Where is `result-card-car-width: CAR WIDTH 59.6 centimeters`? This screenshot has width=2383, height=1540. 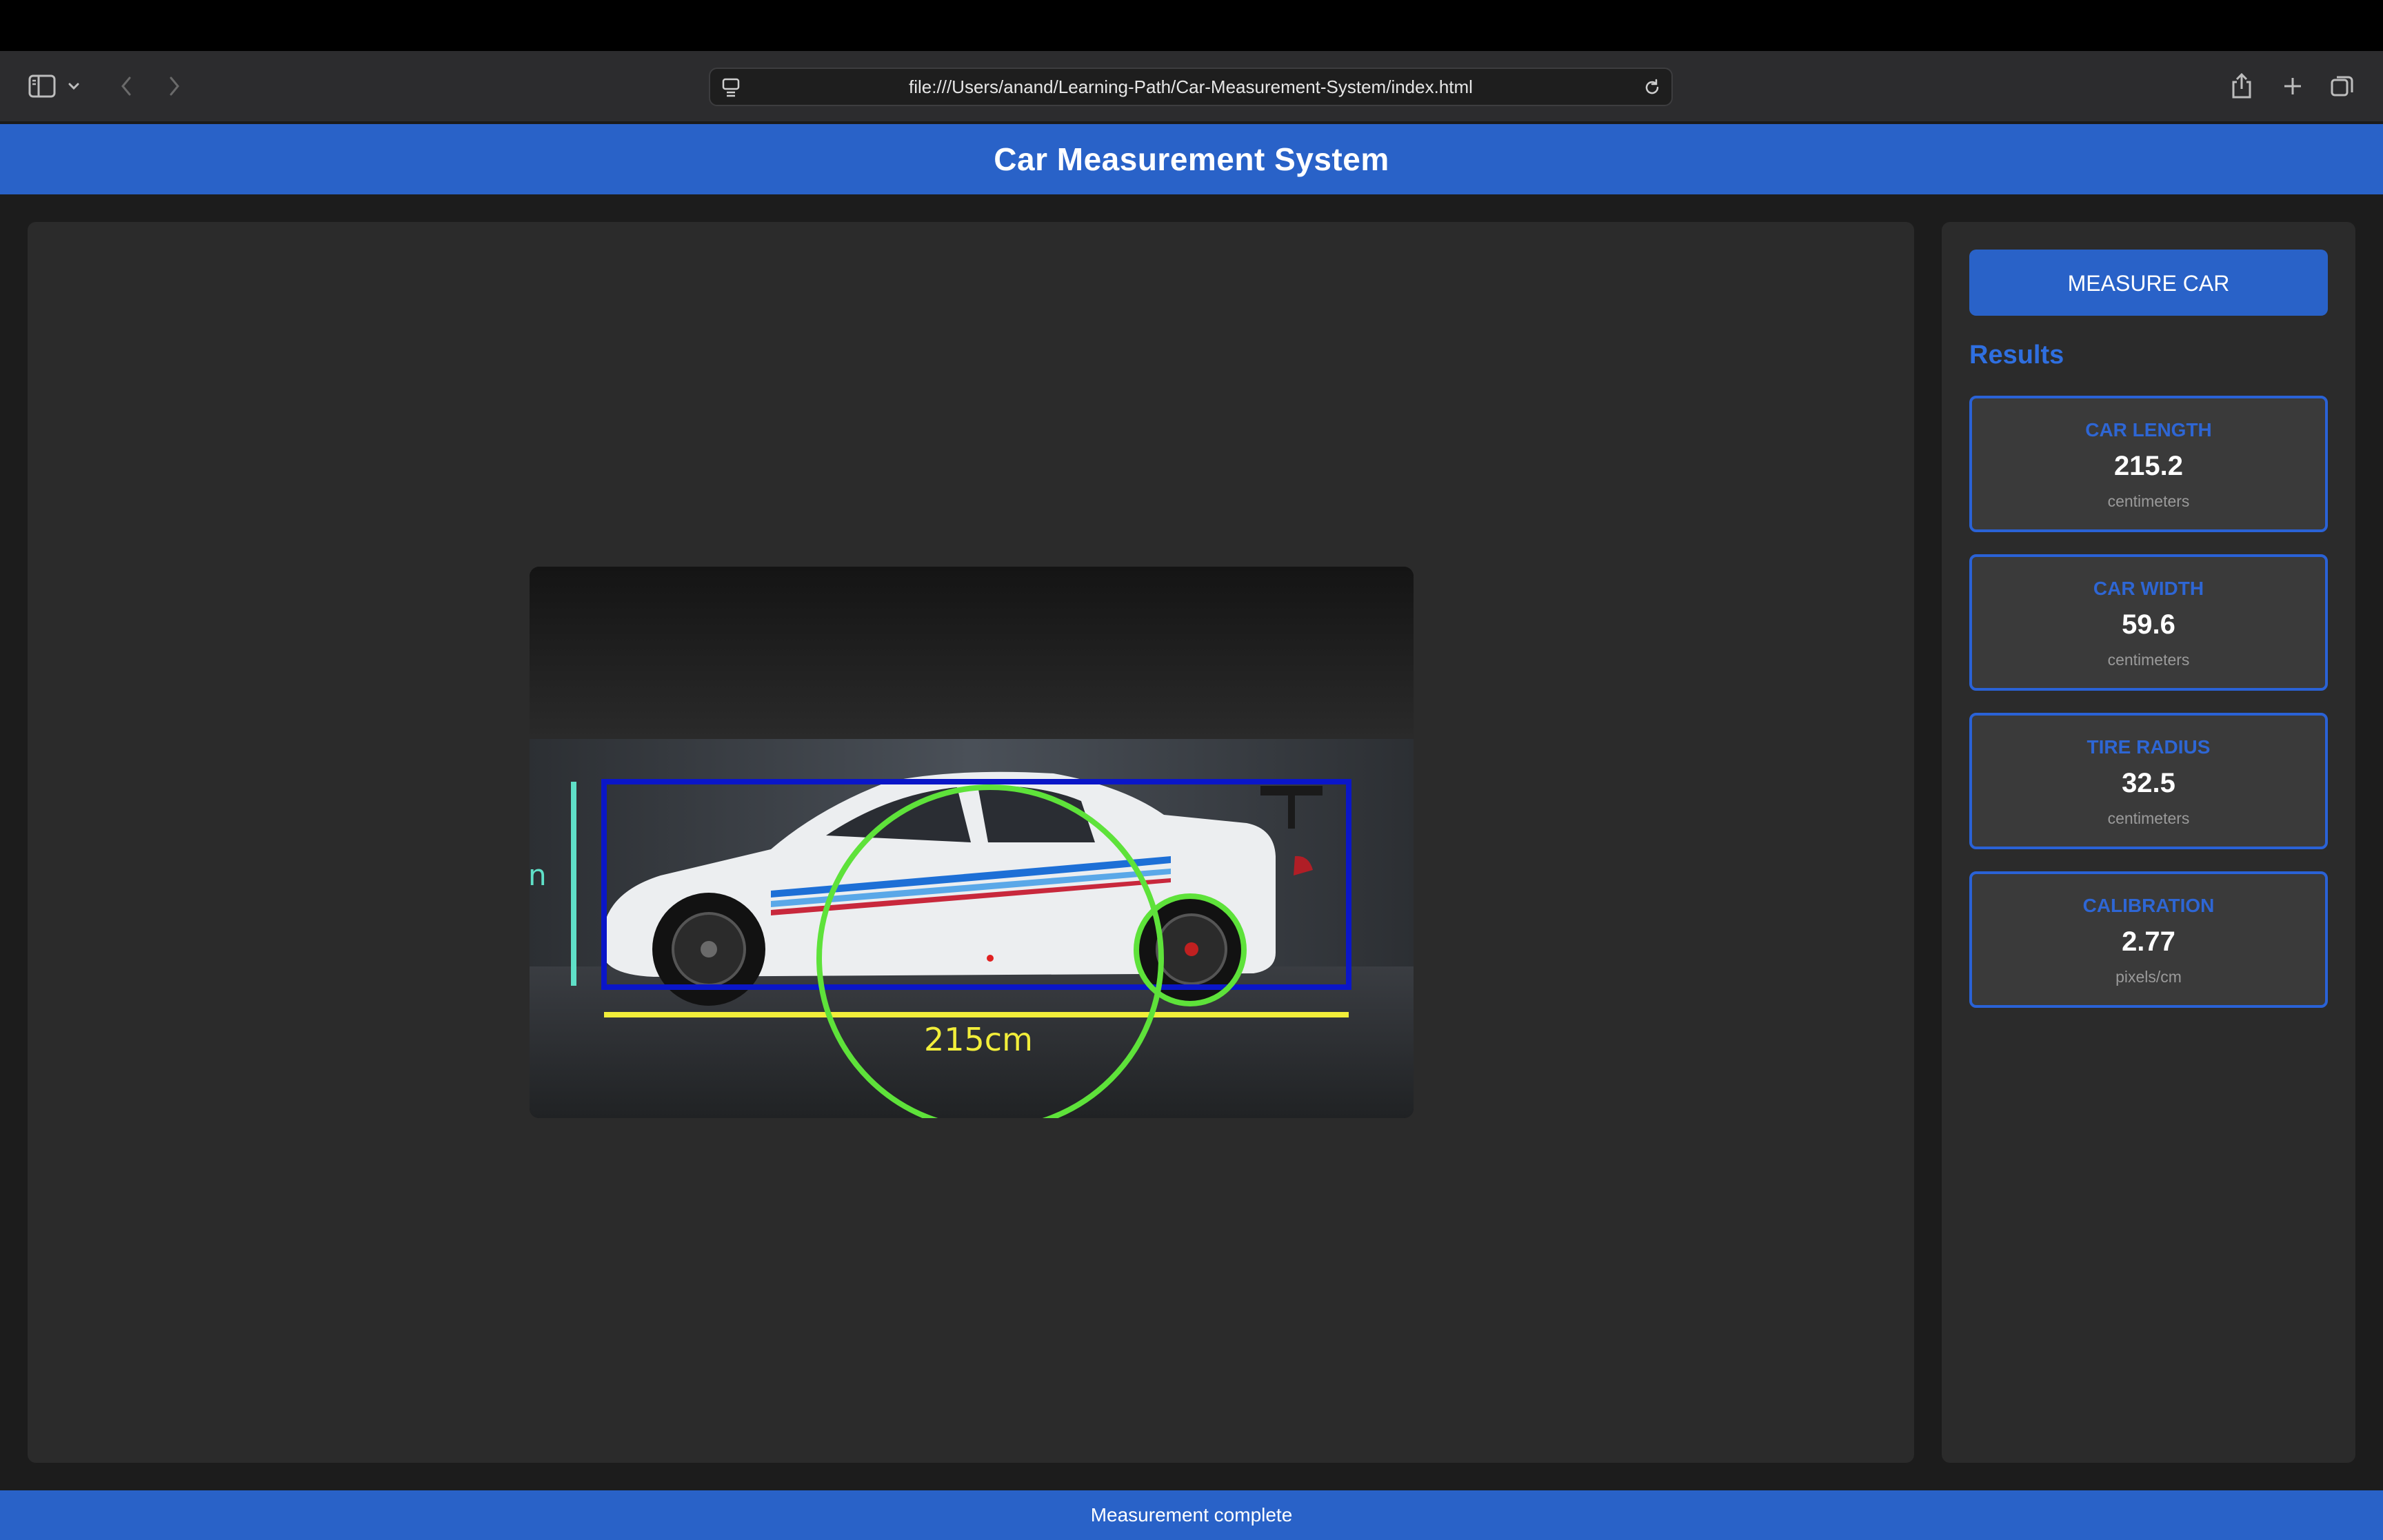
result-card-car-width: CAR WIDTH 59.6 centimeters is located at coordinates (2148, 623).